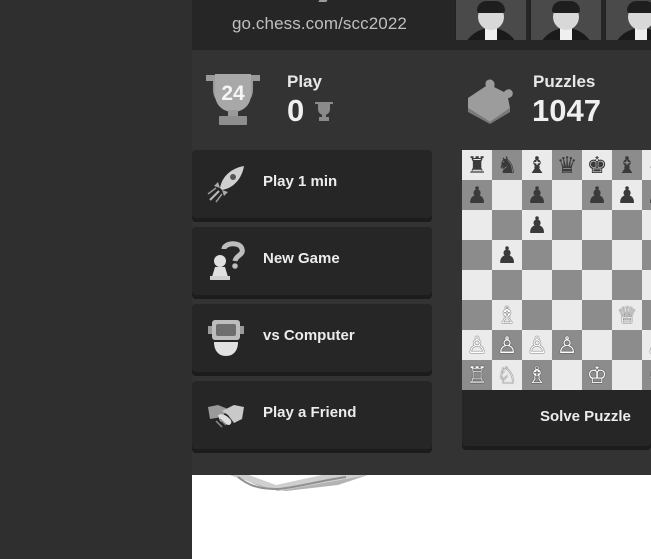  I want to click on play-1-min-button: Play 1 min, so click(312, 184).